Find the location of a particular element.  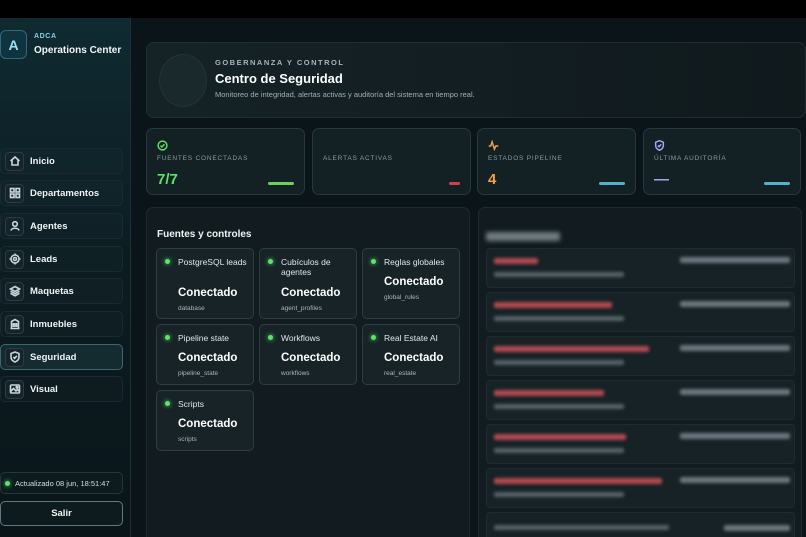

sidebar-item-label: Agentes is located at coordinates (49, 226).